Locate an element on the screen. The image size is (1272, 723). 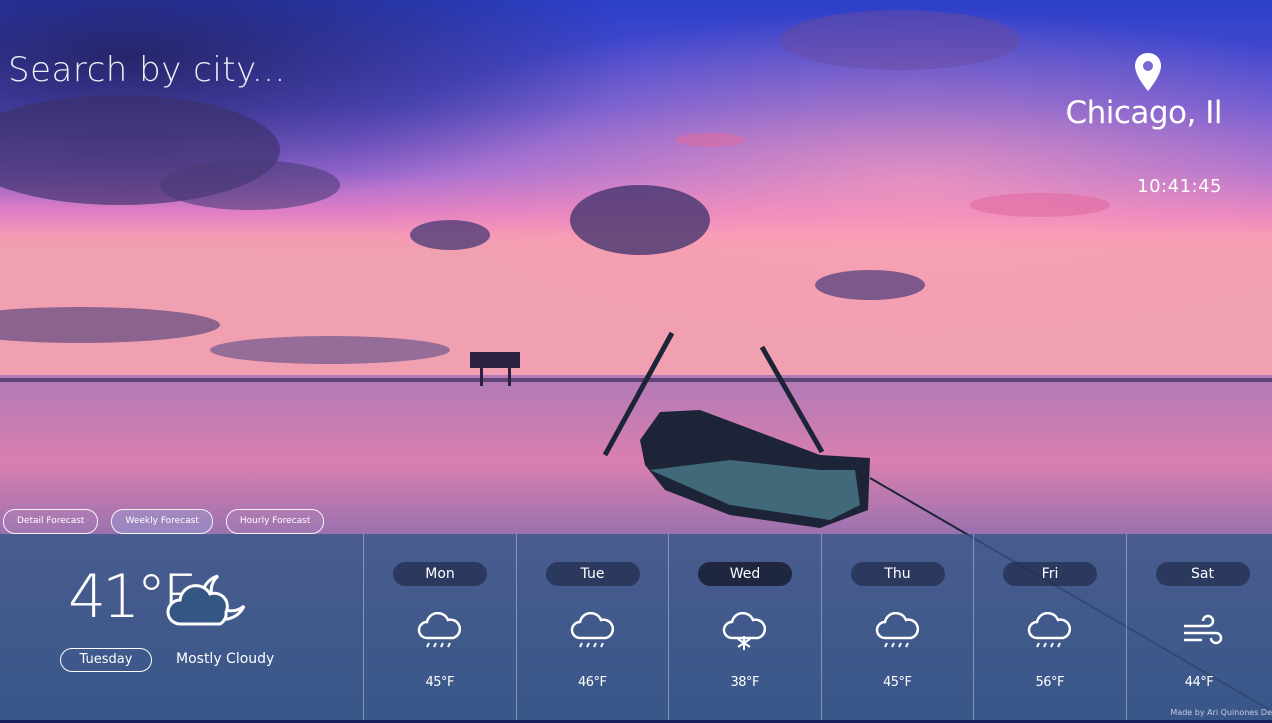
forecast-day-temp: 56°F is located at coordinates (1050, 682).